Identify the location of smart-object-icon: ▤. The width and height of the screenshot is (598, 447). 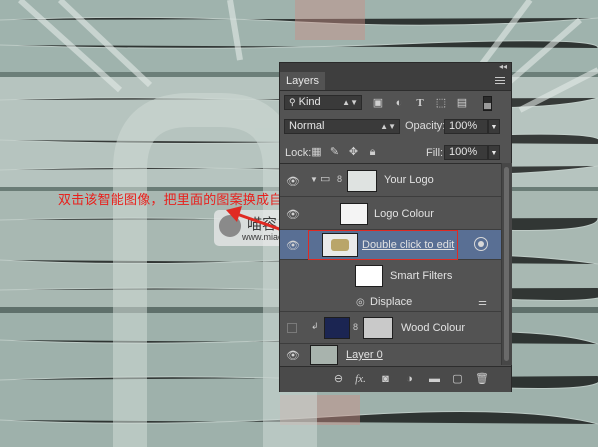
(462, 103).